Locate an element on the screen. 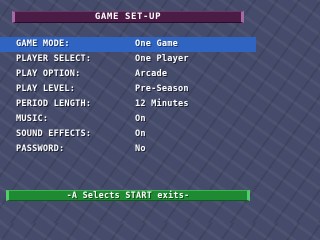 The height and width of the screenshot is (240, 320). title-bar: GAME SET-UP is located at coordinates (128, 17).